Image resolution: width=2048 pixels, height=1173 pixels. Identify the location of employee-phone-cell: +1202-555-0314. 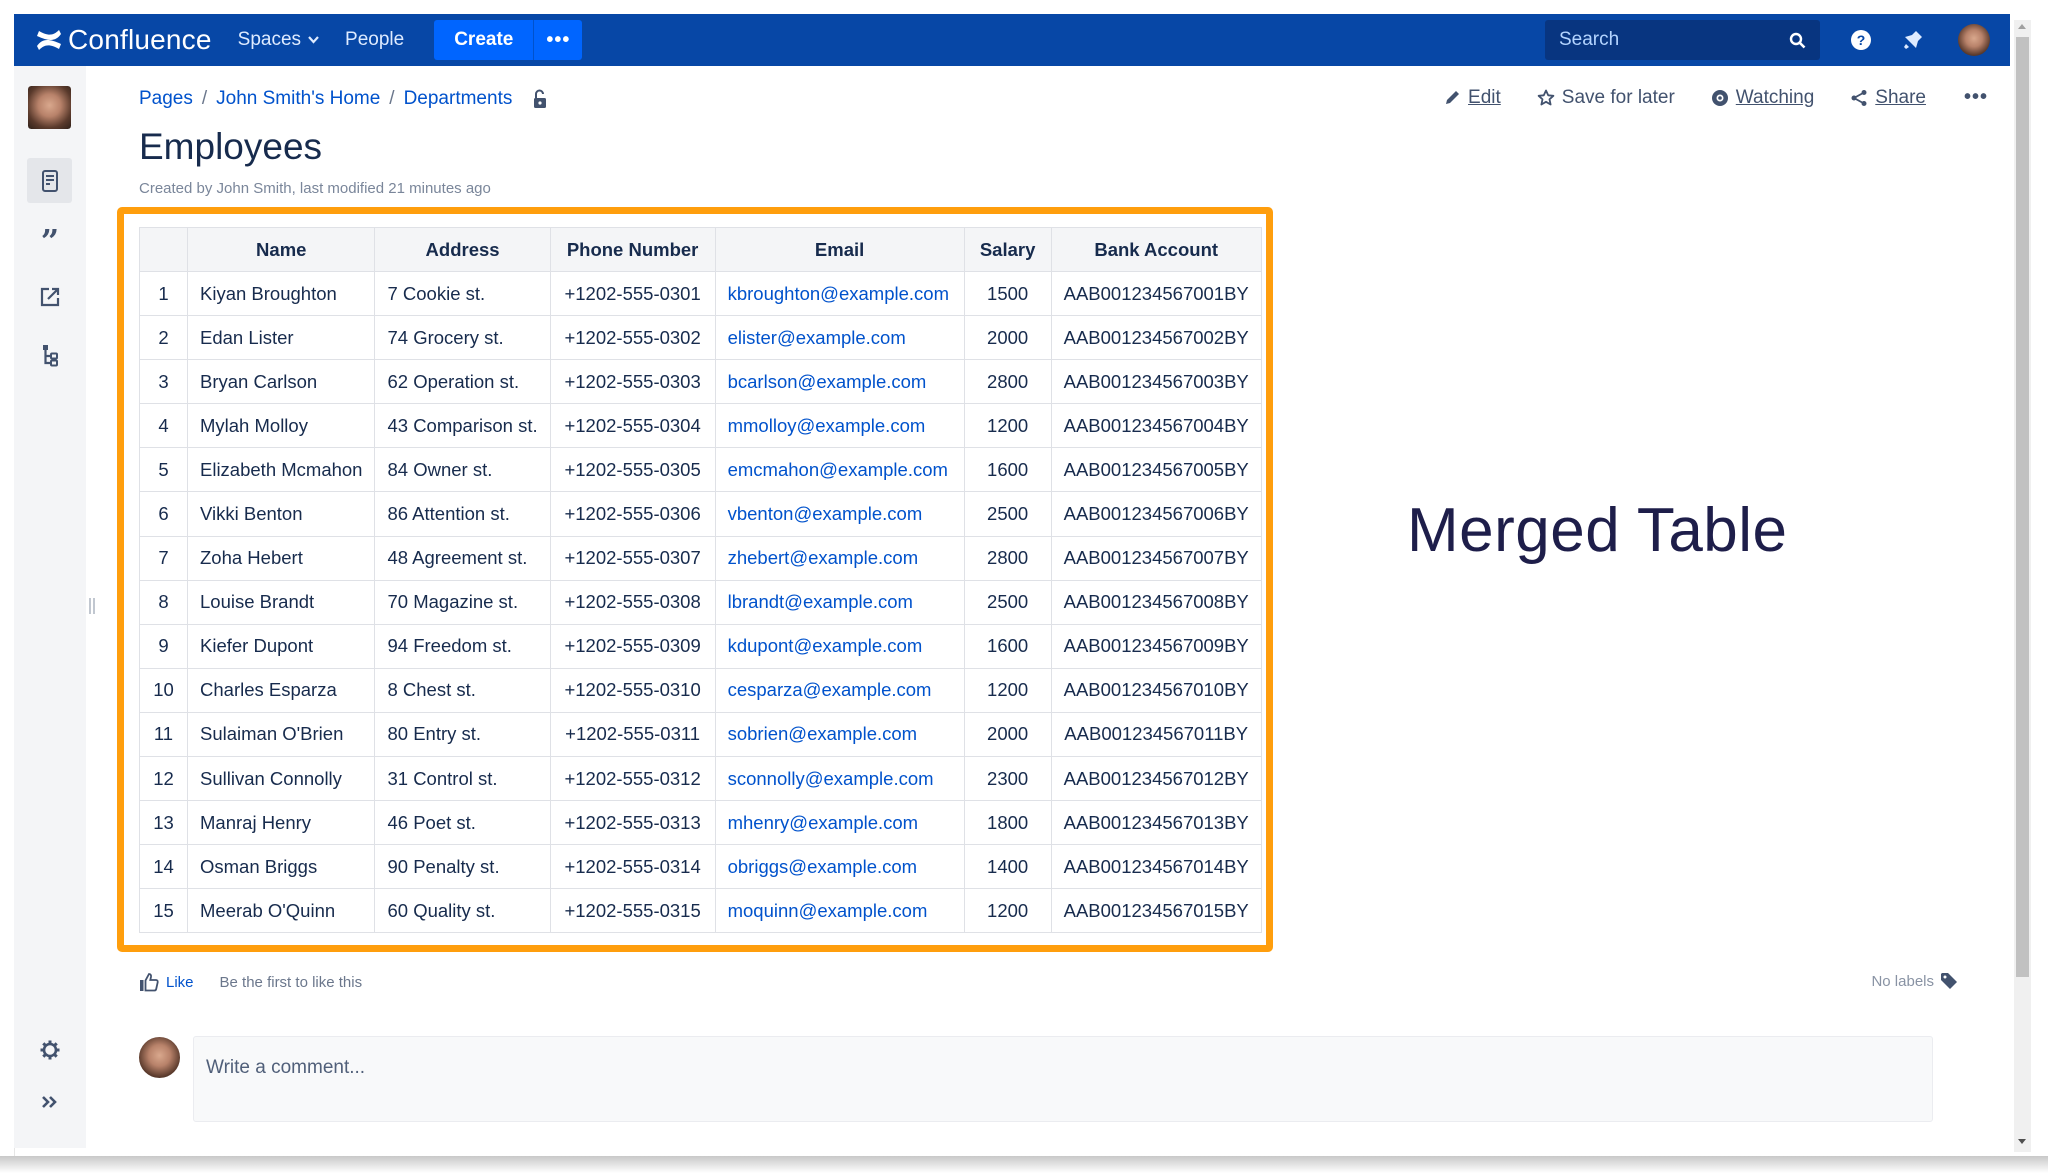
(632, 867).